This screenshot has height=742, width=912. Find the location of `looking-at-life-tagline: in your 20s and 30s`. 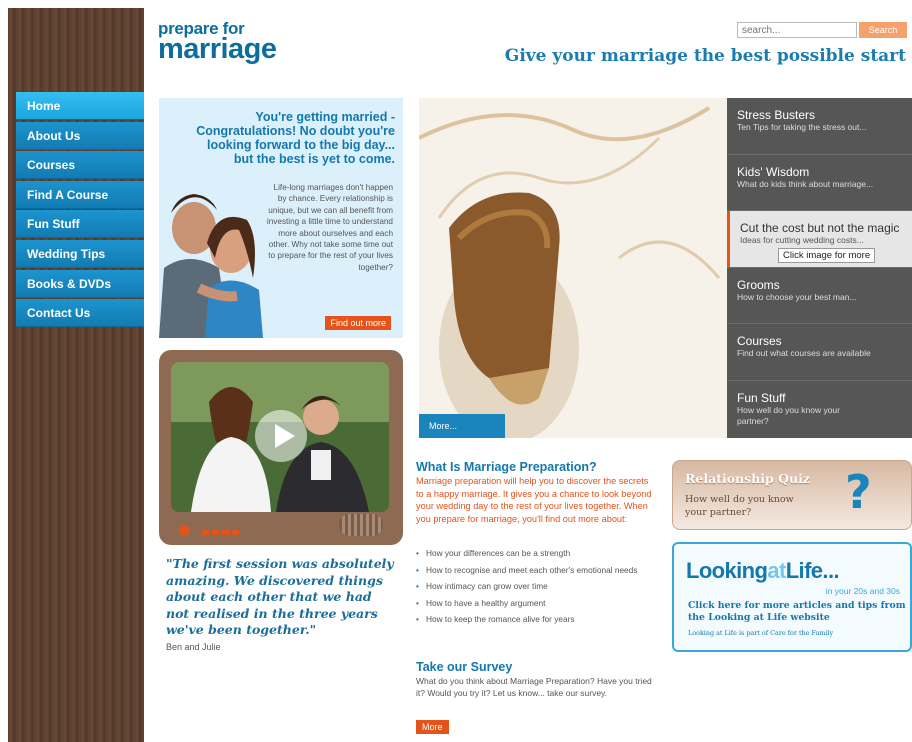

looking-at-life-tagline: in your 20s and 30s is located at coordinates (862, 591).